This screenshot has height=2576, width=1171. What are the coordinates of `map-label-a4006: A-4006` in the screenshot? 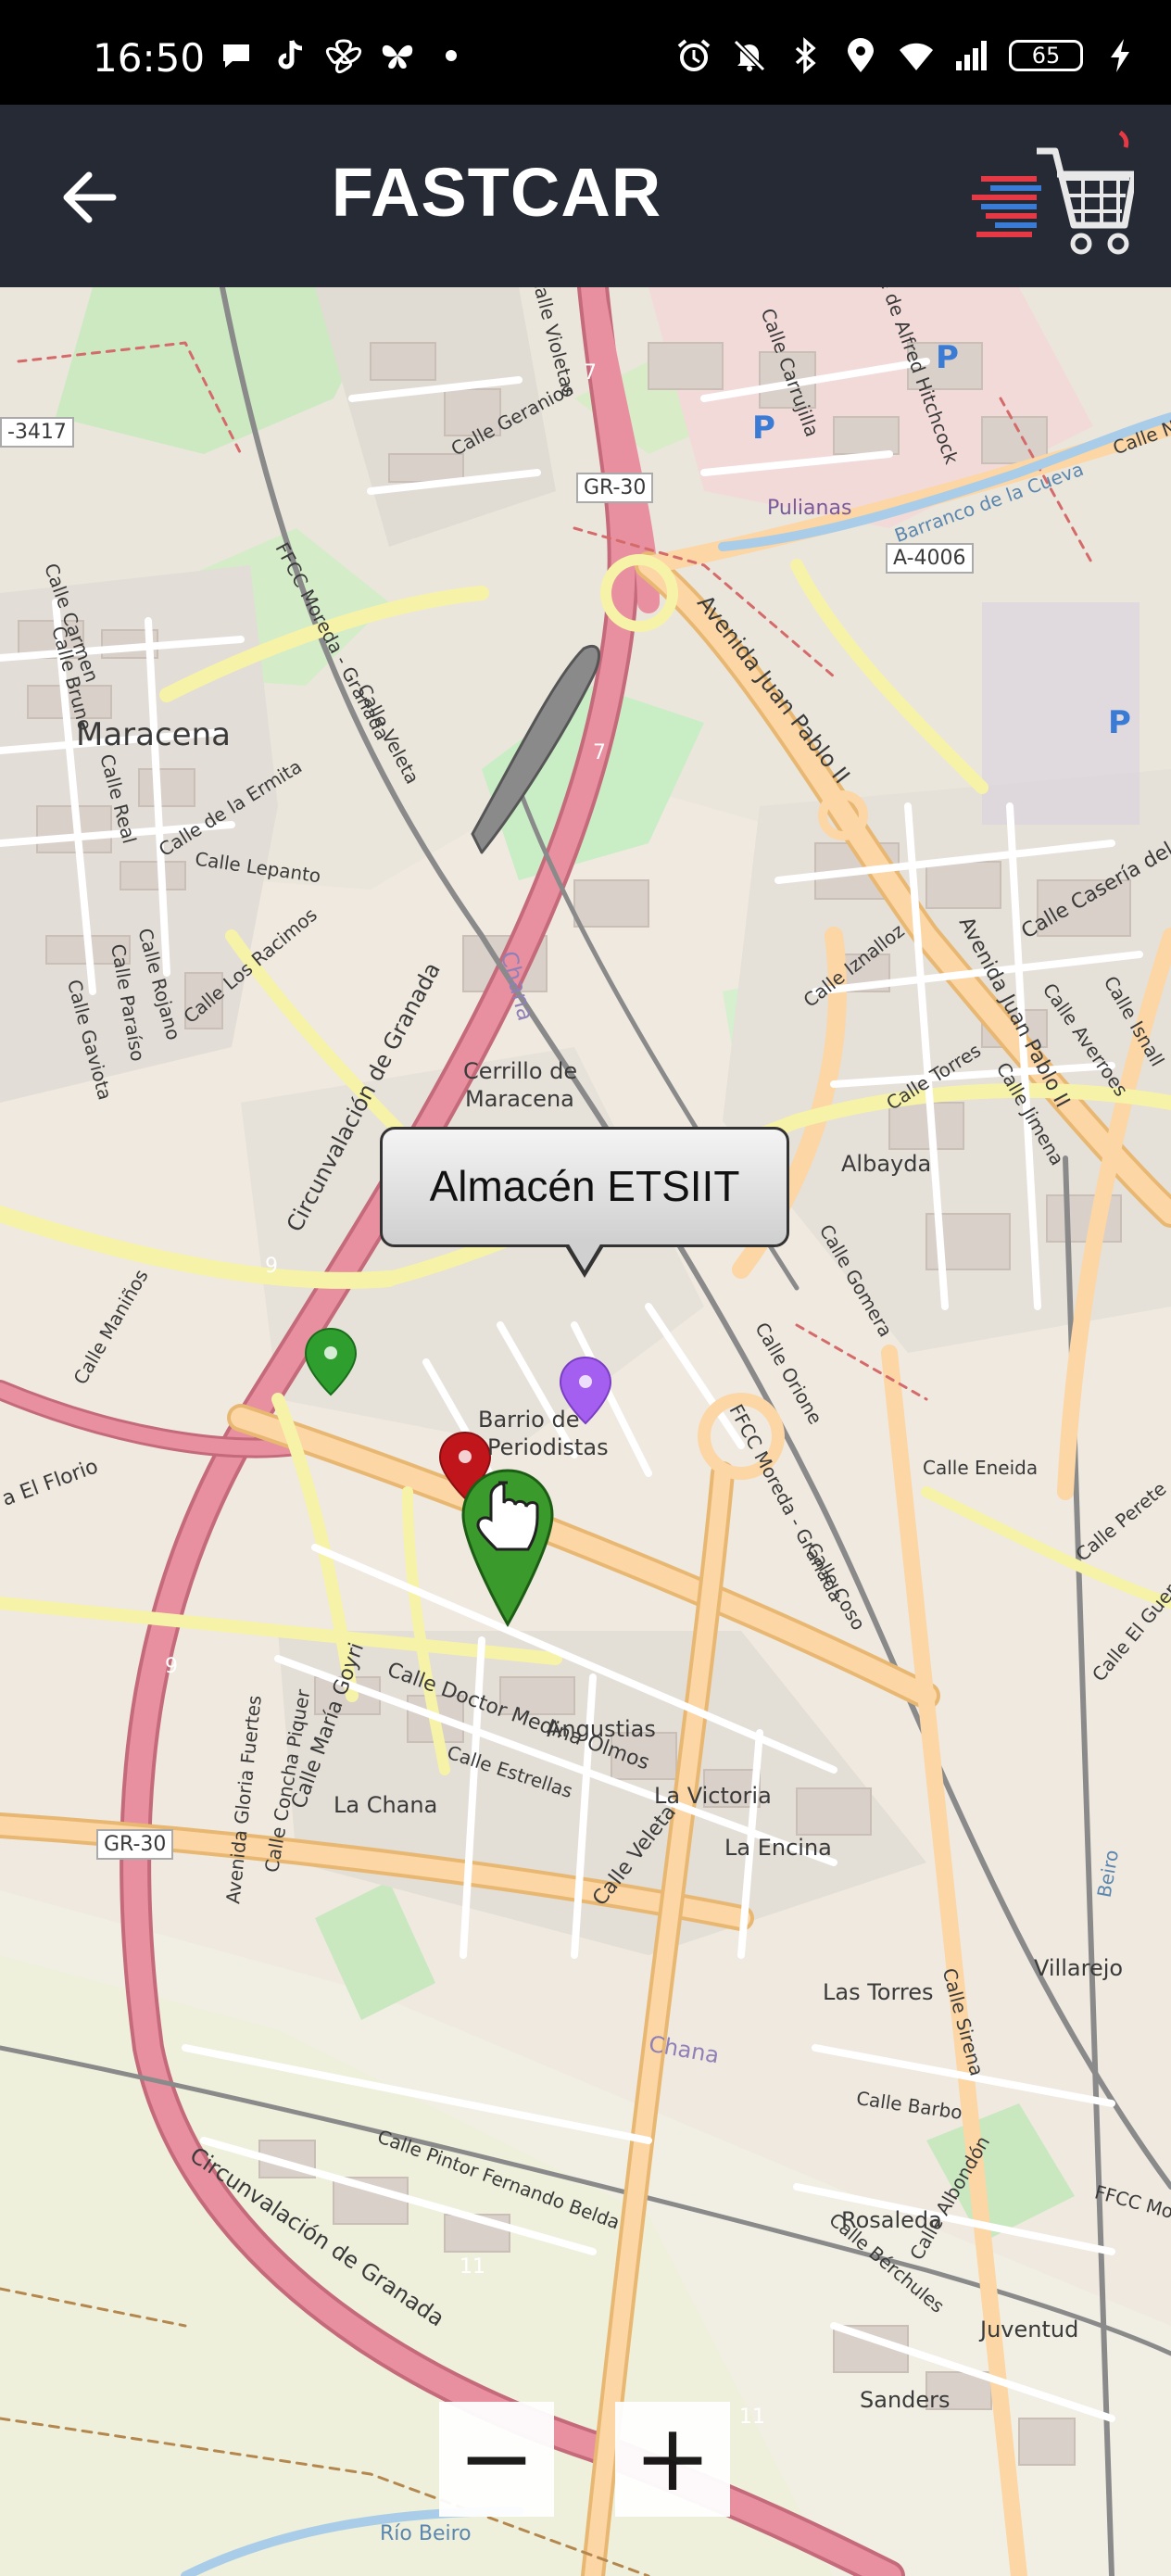 It's located at (930, 558).